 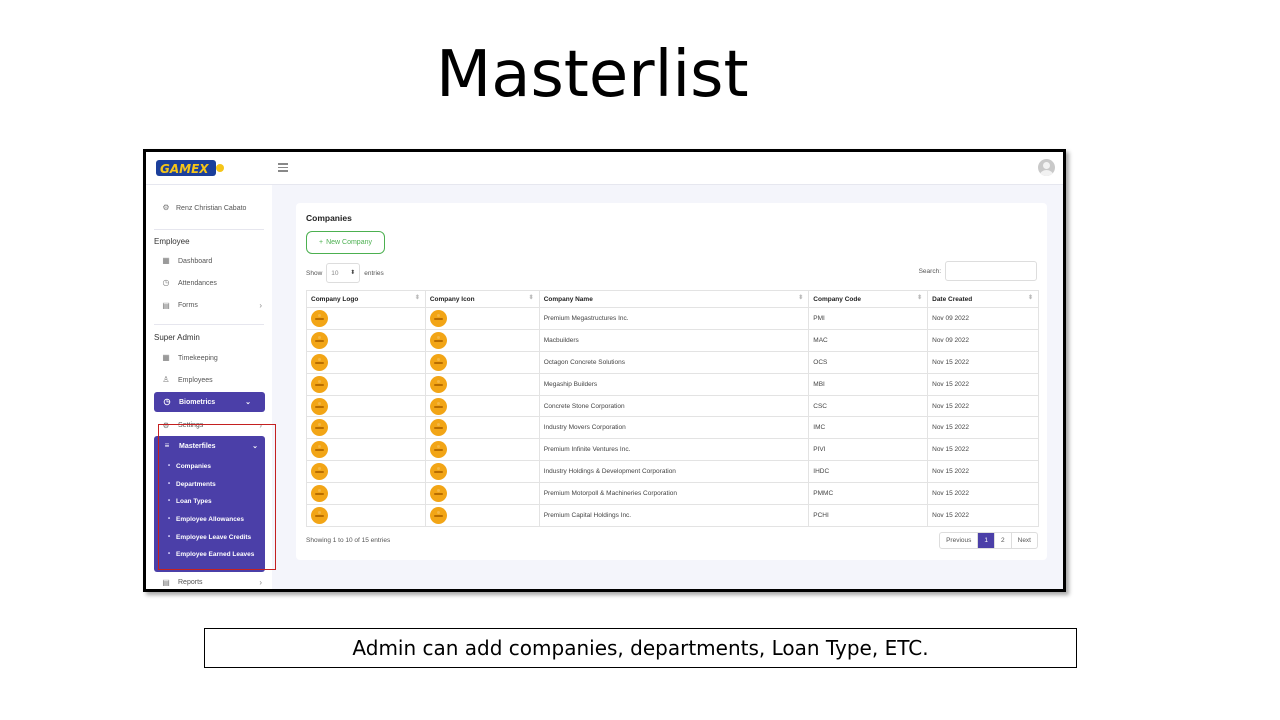 I want to click on page-button-1: 1, so click(x=985, y=540).